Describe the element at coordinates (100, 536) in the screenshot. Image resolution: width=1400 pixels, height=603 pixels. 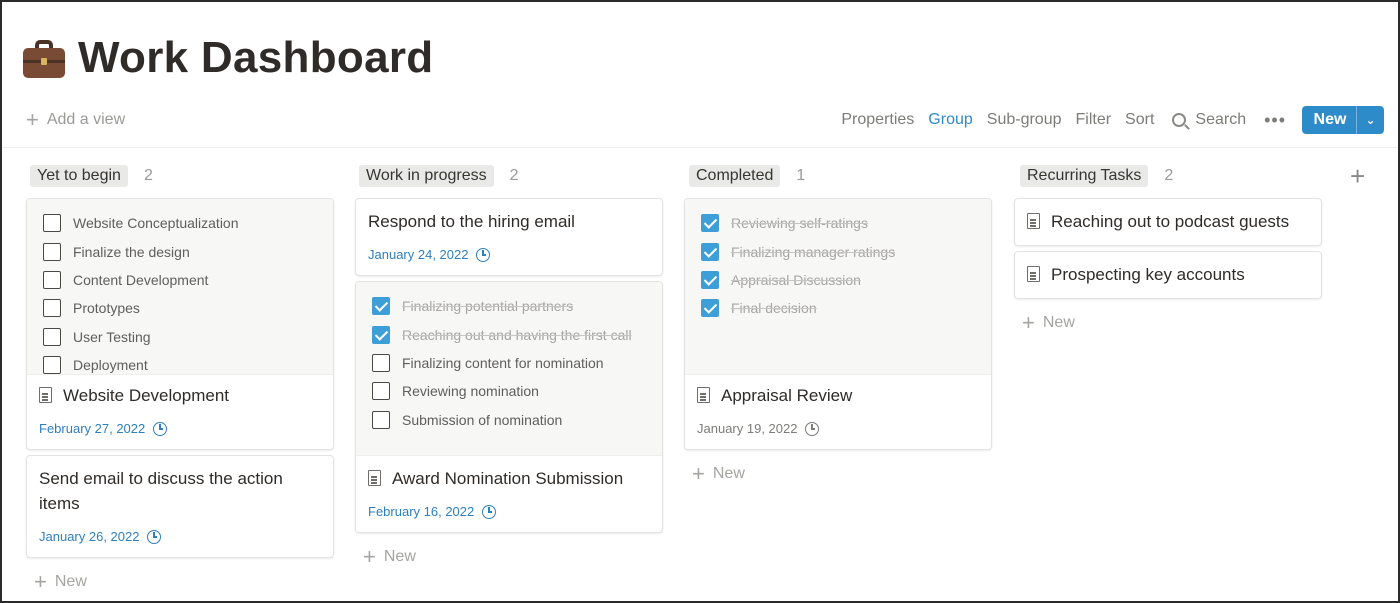
I see `card-date: January 26, 2022` at that location.